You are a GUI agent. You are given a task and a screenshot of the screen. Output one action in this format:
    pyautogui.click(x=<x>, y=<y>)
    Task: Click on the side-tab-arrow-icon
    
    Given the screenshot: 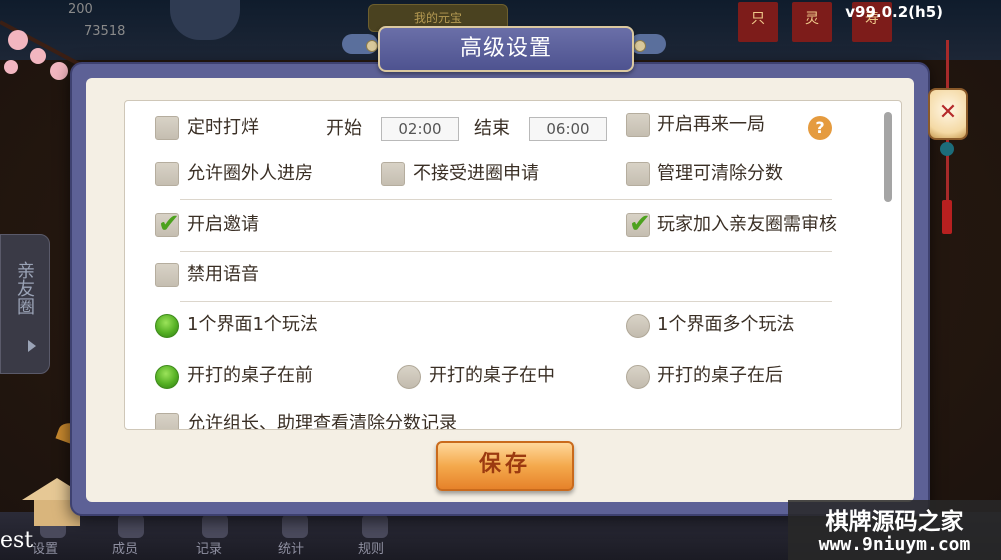 What is the action you would take?
    pyautogui.click(x=32, y=346)
    